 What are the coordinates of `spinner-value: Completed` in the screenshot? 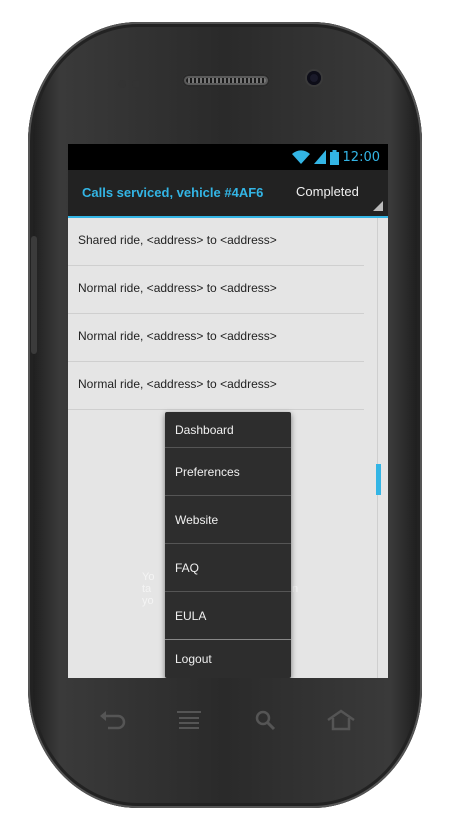 It's located at (327, 191).